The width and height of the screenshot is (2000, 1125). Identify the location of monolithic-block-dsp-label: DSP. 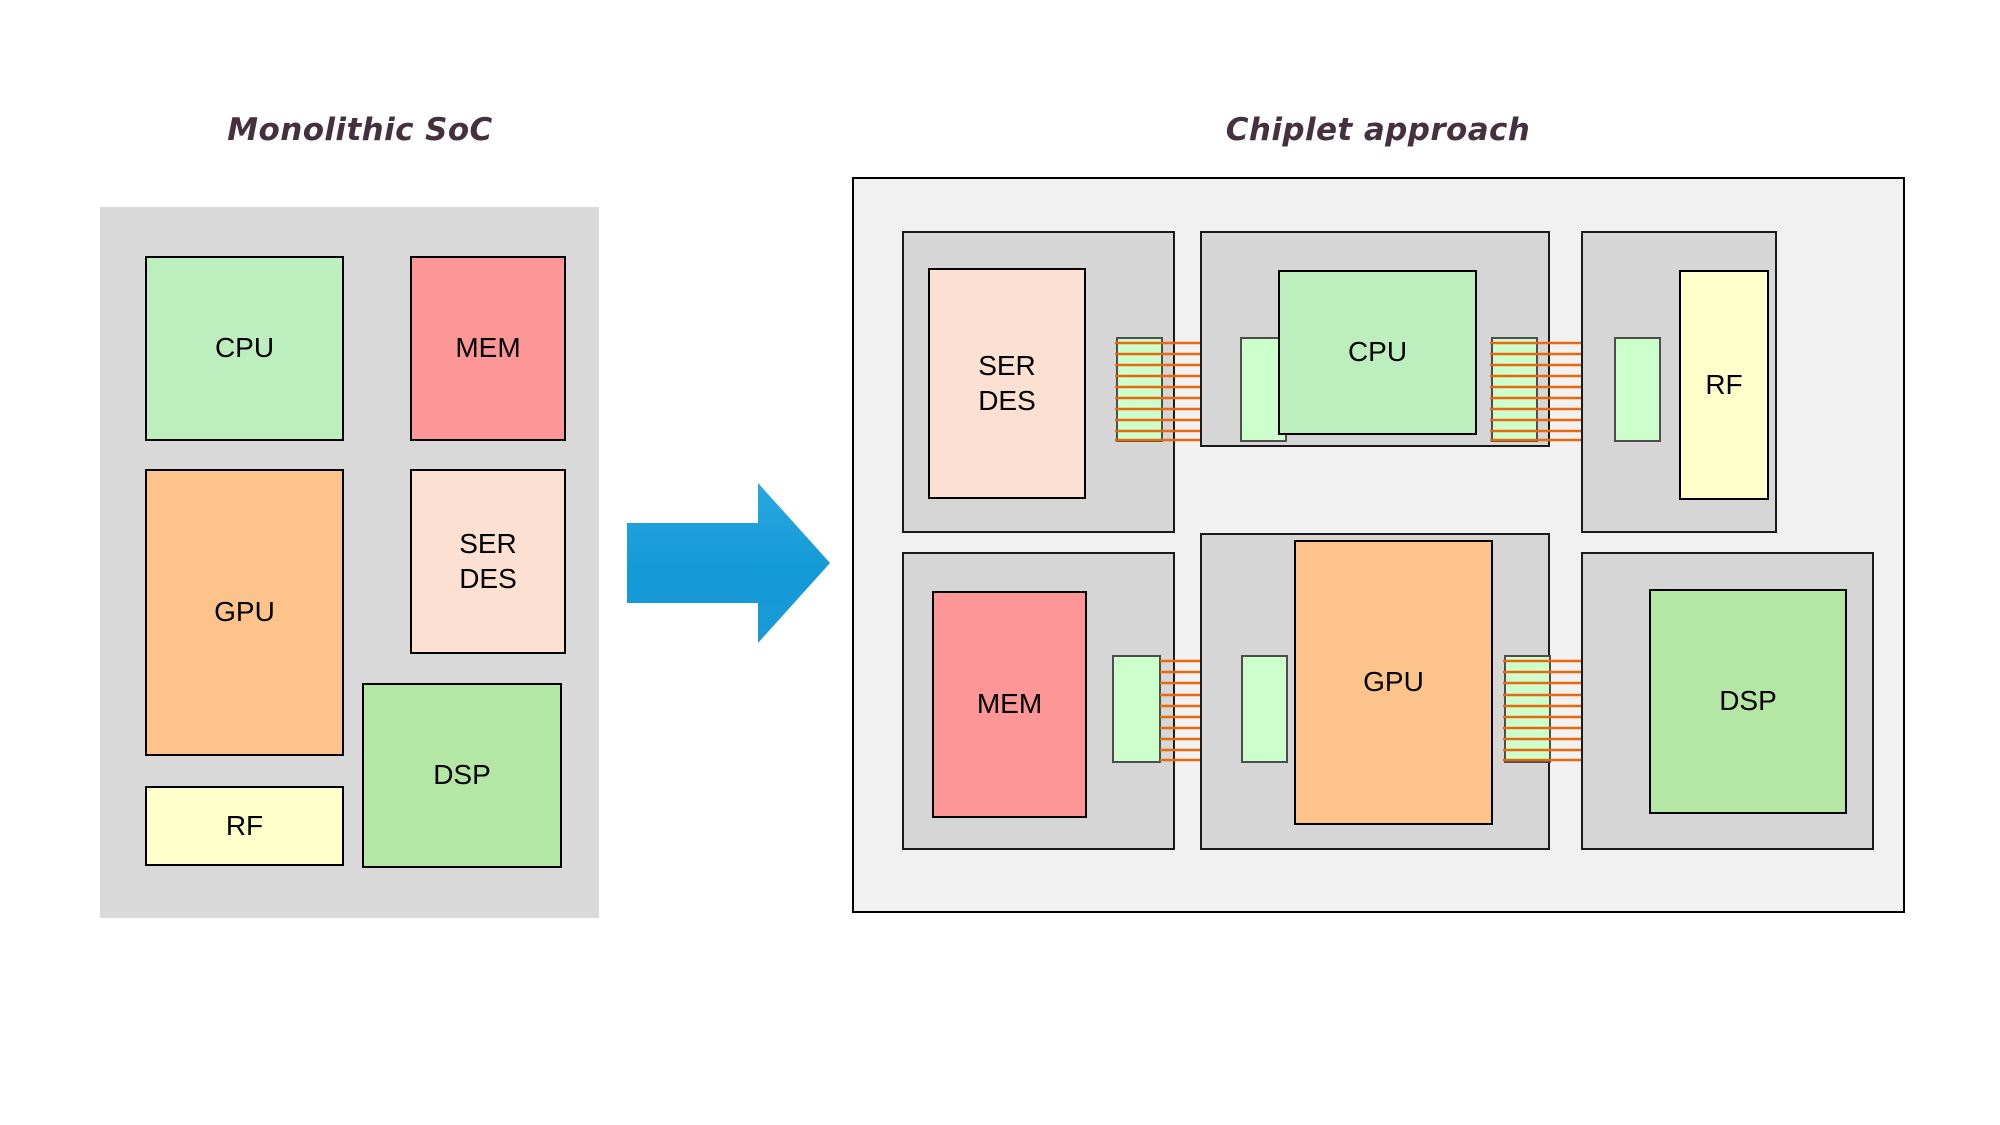
(462, 775).